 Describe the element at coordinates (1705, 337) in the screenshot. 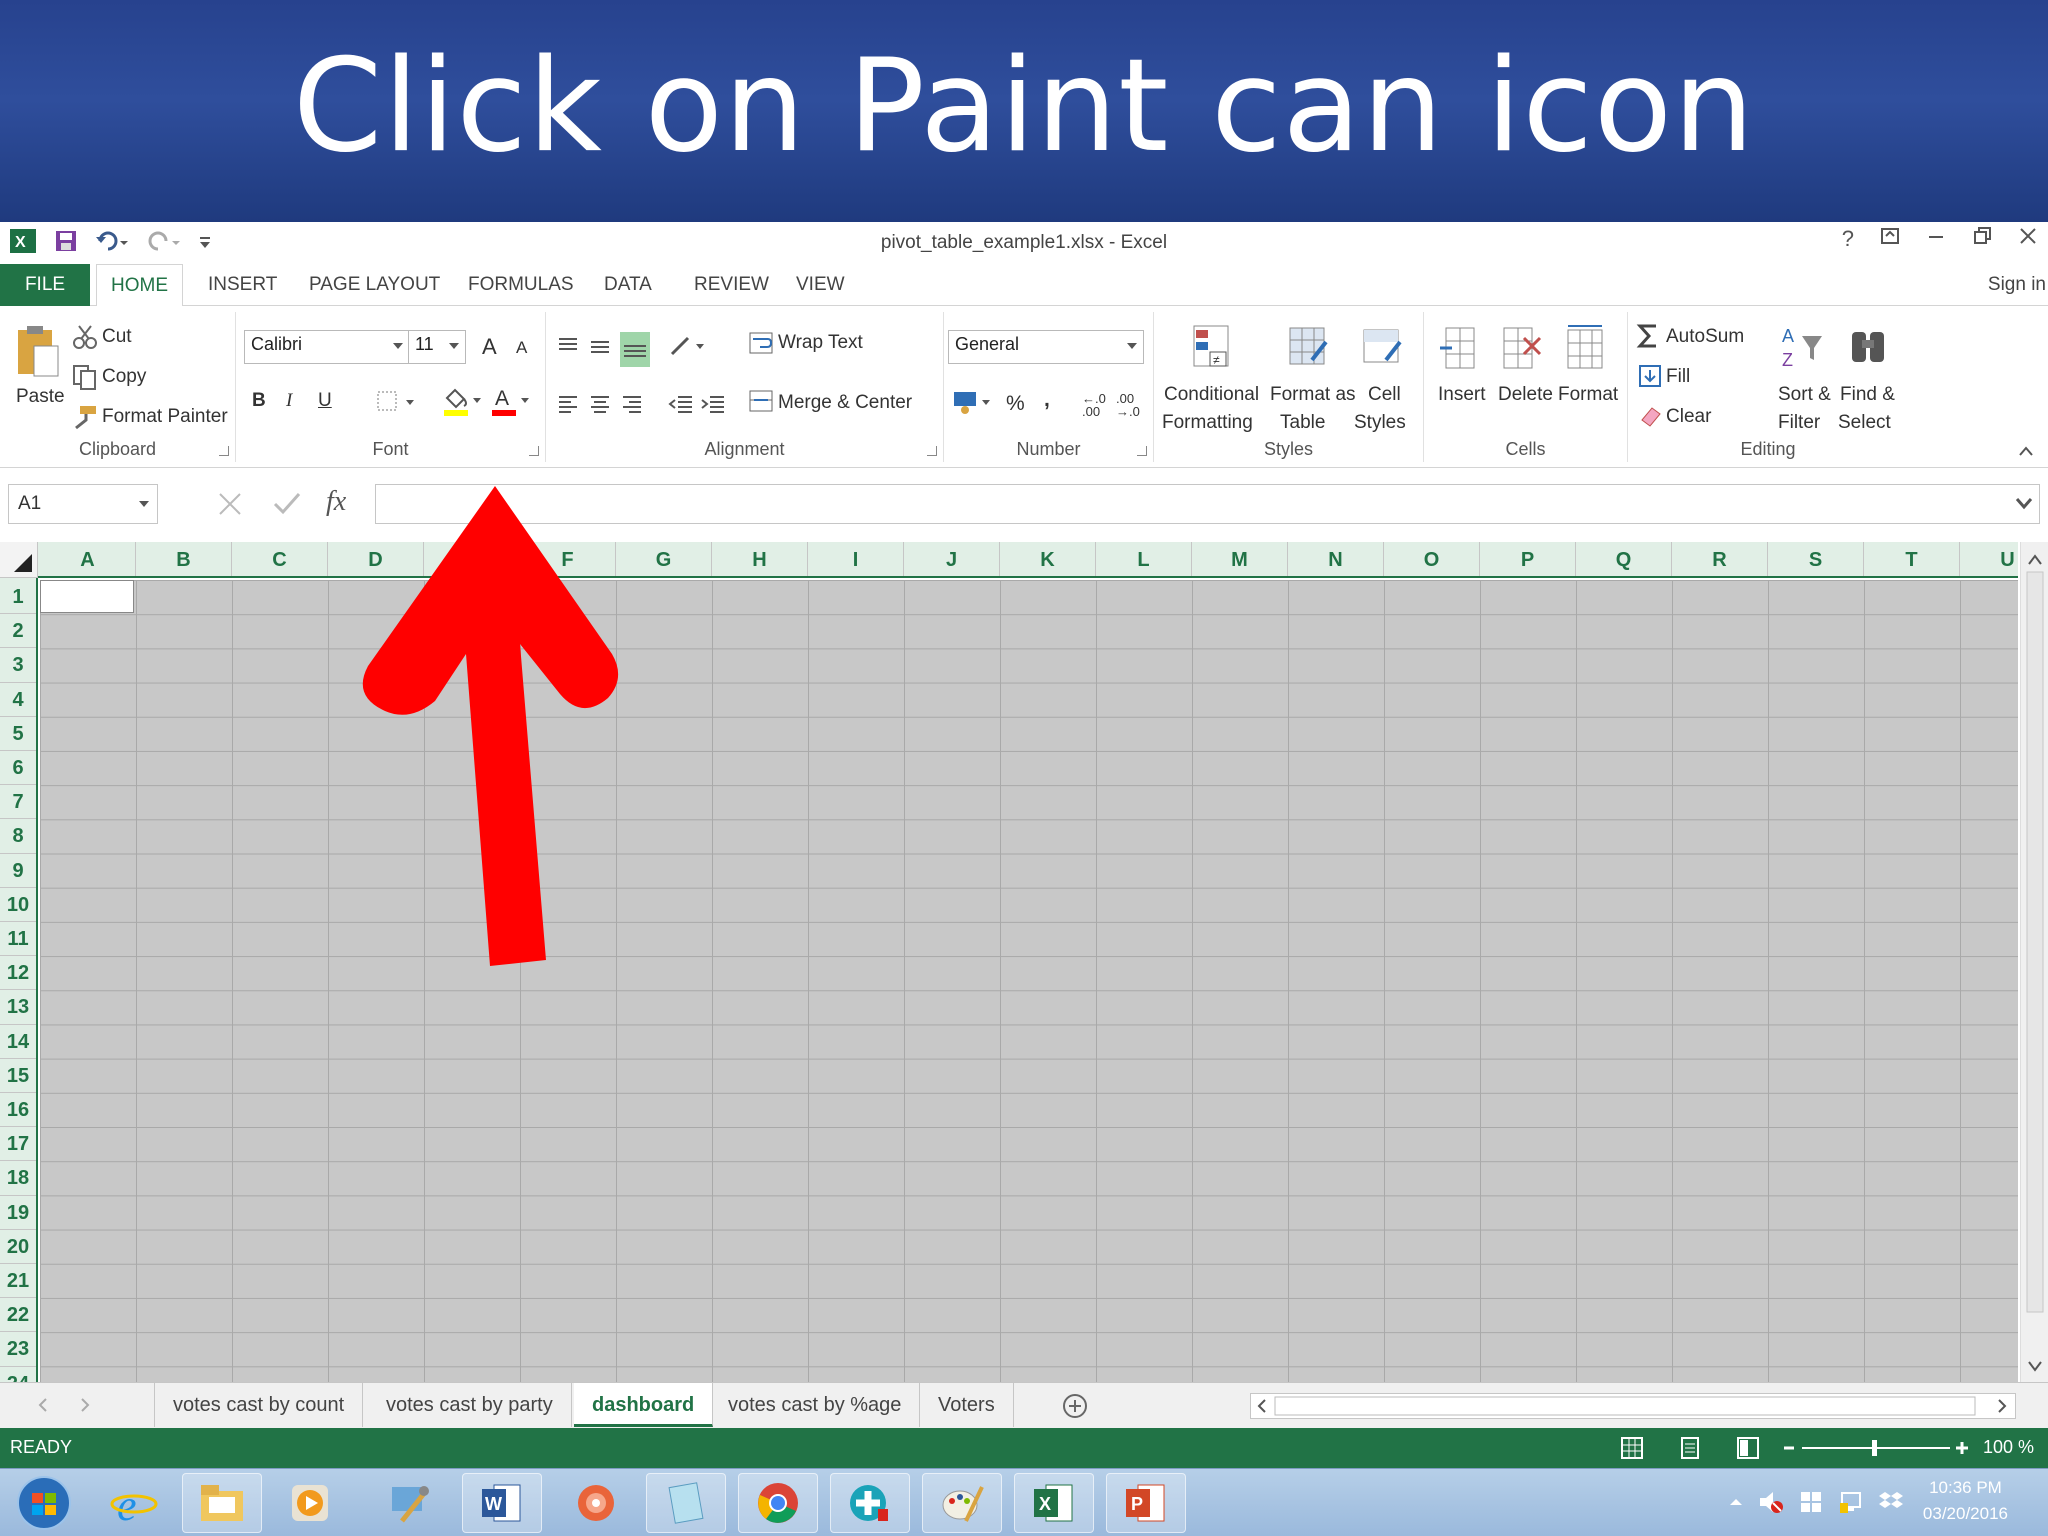

I see `autosum-button: AutoSum` at that location.